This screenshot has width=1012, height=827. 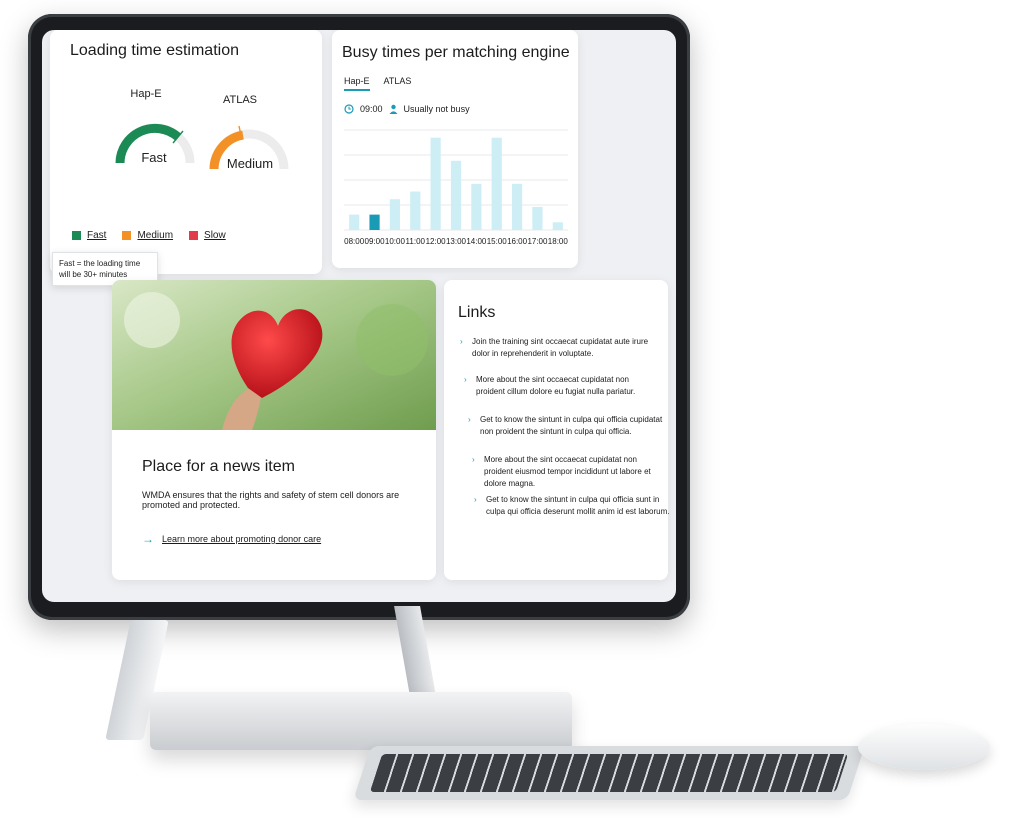 I want to click on keyboard, so click(x=609, y=773).